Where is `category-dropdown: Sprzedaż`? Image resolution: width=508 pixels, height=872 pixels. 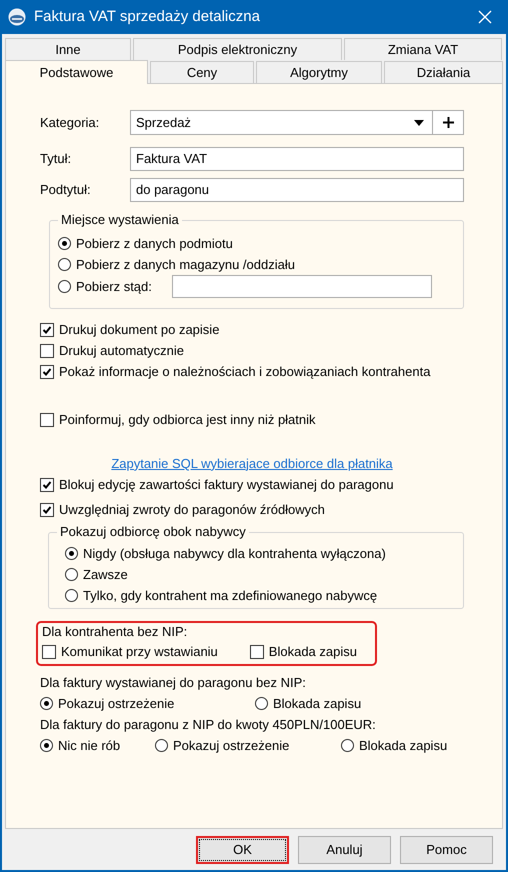
category-dropdown: Sprzedaż is located at coordinates (297, 122).